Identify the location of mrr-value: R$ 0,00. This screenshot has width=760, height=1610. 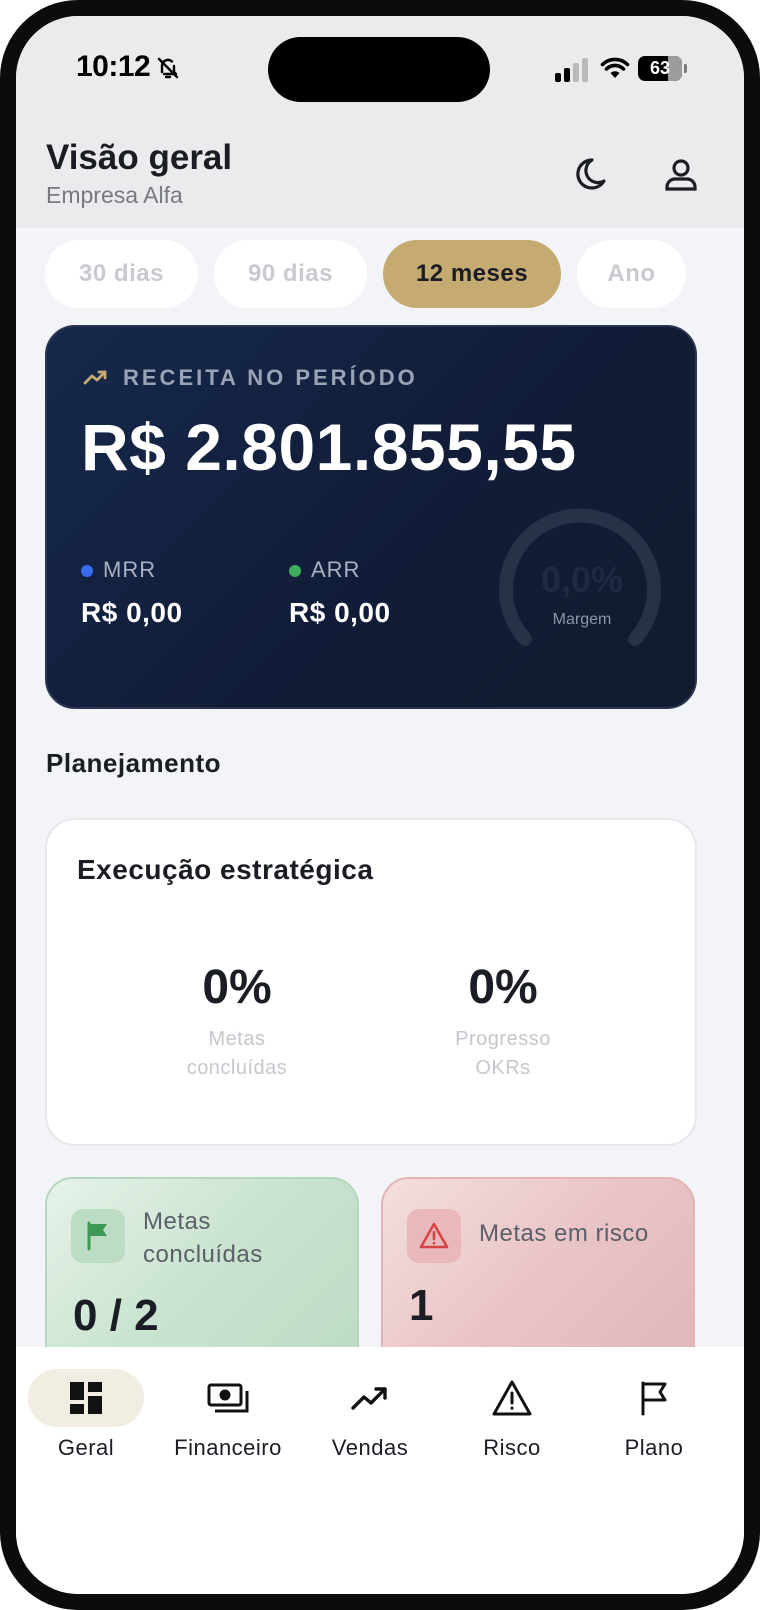
(132, 612).